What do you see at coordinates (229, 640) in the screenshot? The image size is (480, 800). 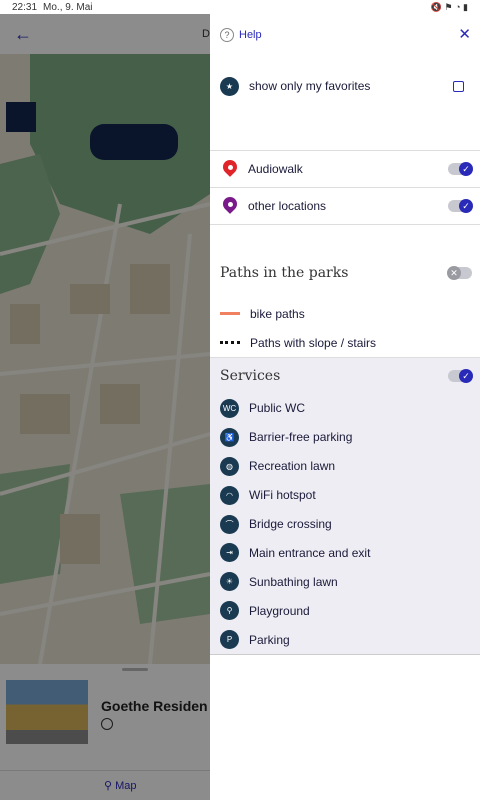 I see `parking-icon: P` at bounding box center [229, 640].